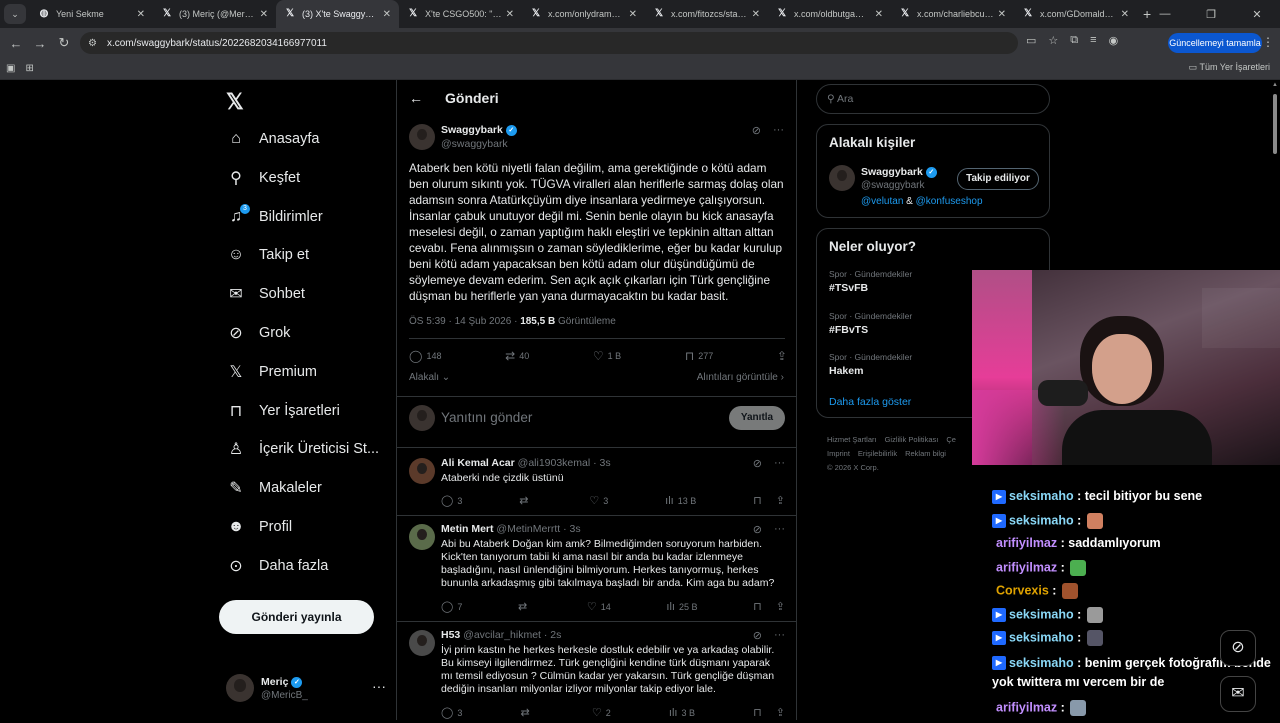  Describe the element at coordinates (337, 14) in the screenshot. I see `browser-tab: 𝕏(3) X'te Swaggybark:✕` at that location.